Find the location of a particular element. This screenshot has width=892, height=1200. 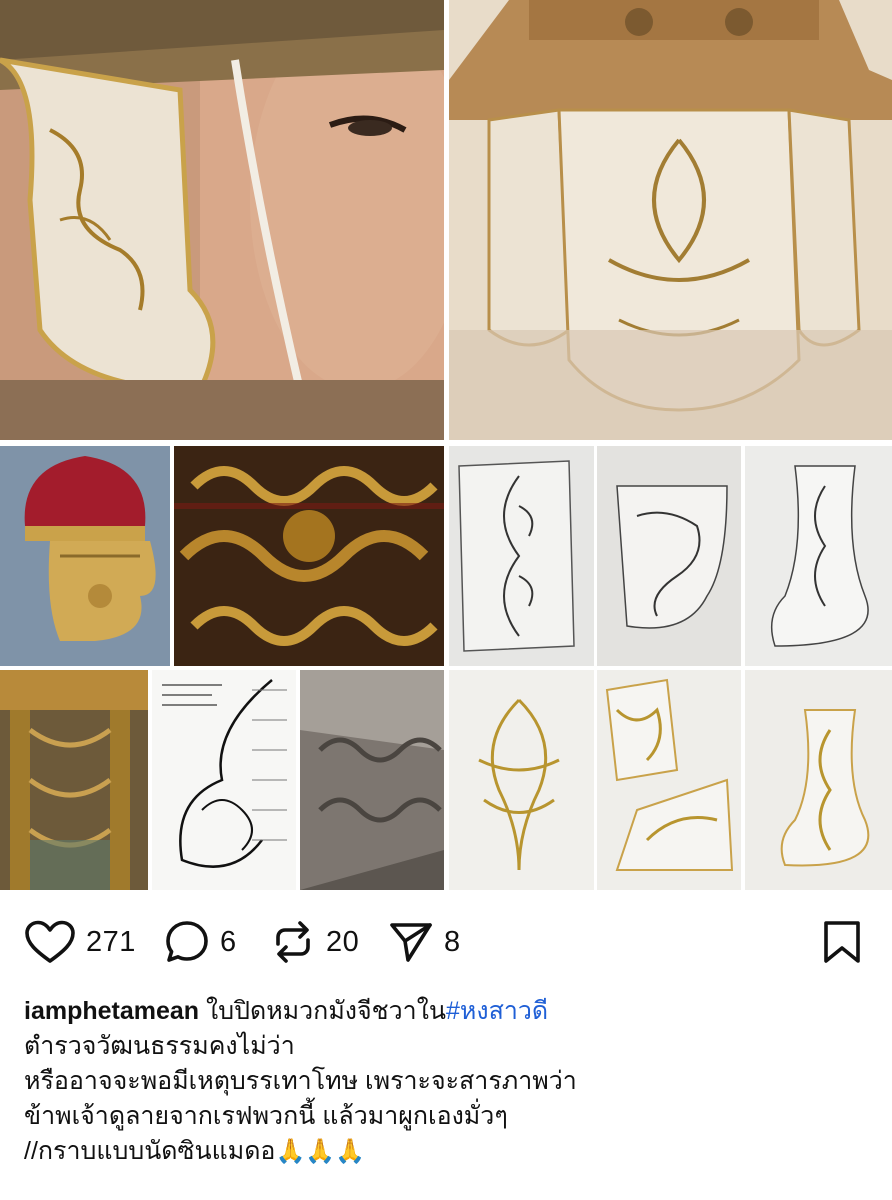

repost-count: 20 is located at coordinates (343, 941).